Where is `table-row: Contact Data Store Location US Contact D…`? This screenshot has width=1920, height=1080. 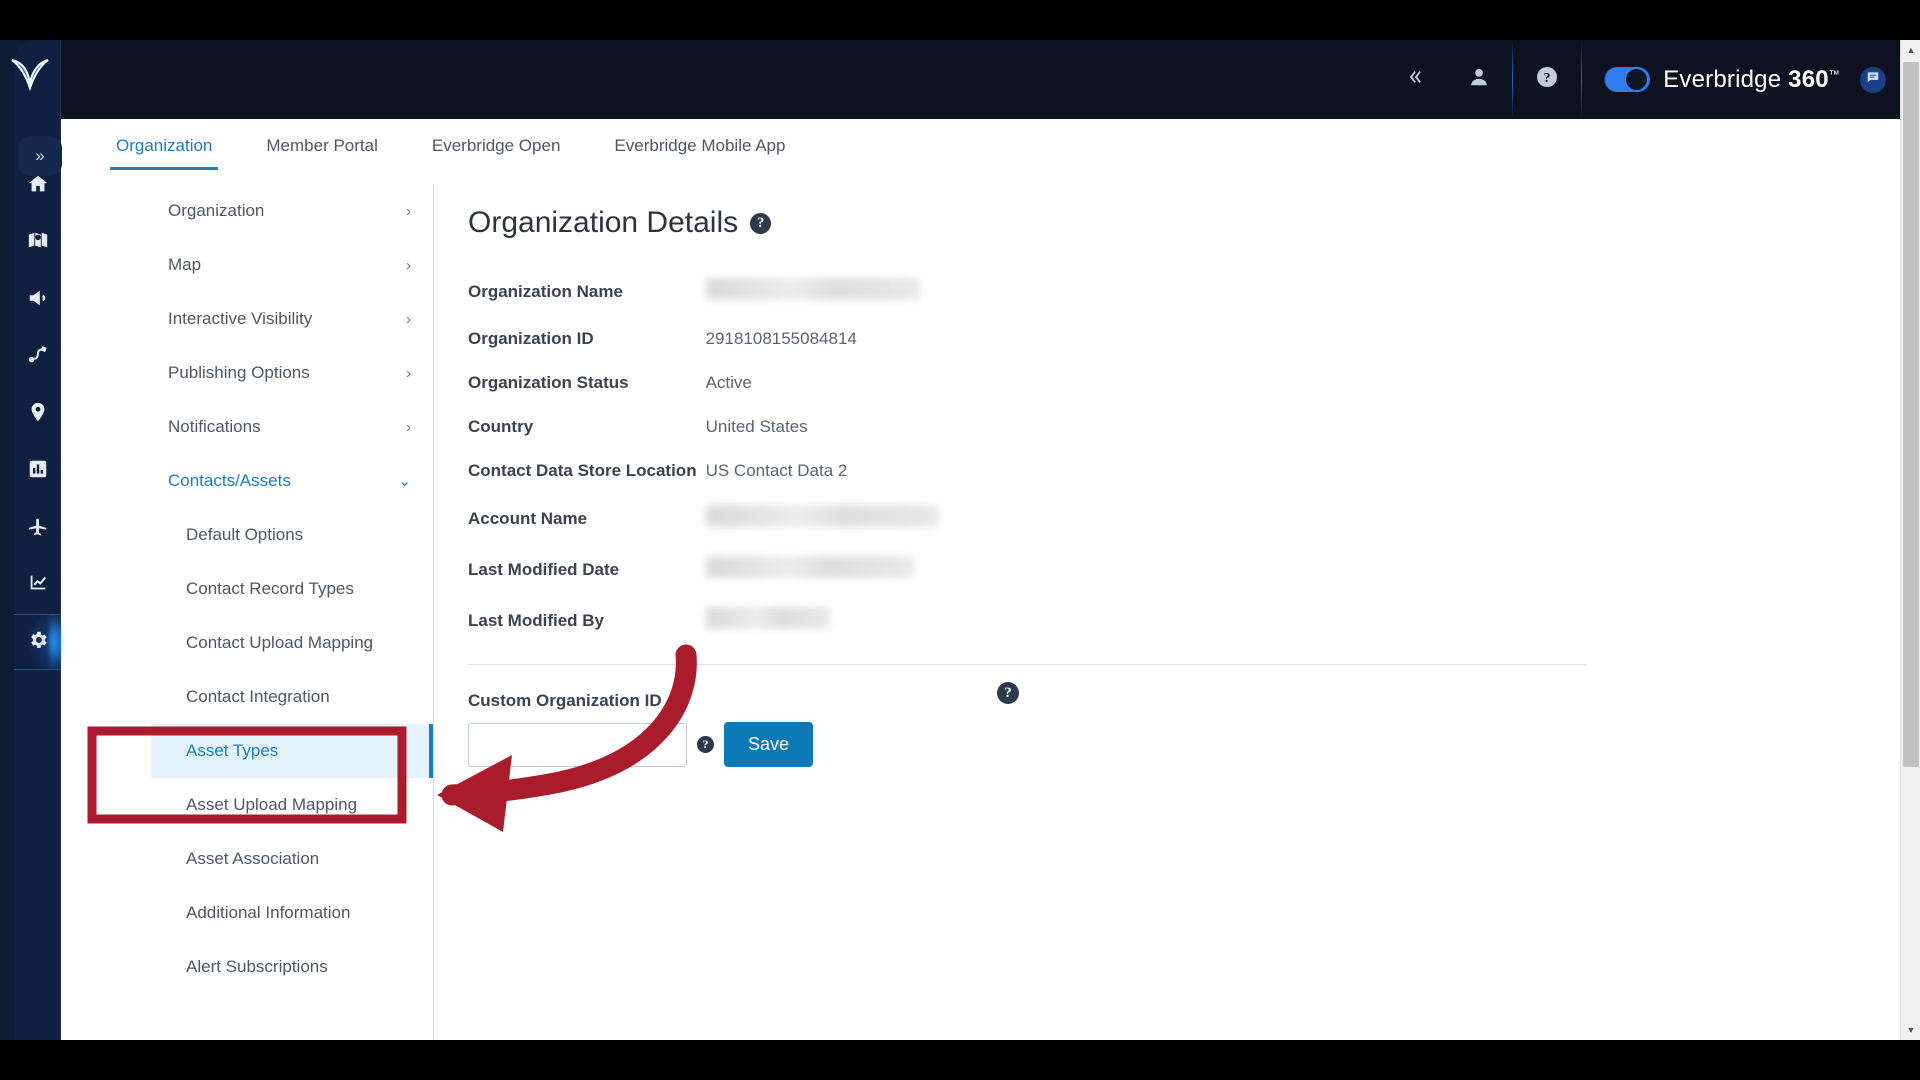 table-row: Contact Data Store Location US Contact D… is located at coordinates (703, 471).